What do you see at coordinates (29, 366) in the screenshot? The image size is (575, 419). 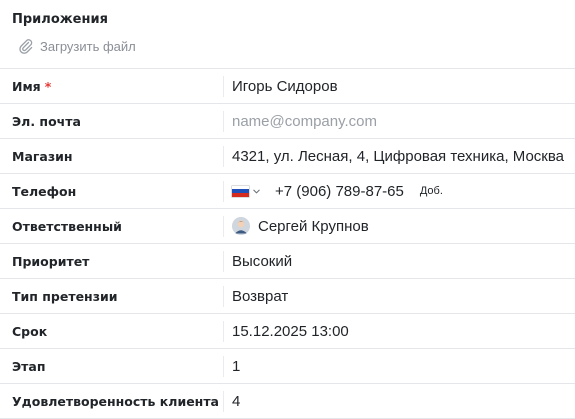 I see `field-label-stage: Этап` at bounding box center [29, 366].